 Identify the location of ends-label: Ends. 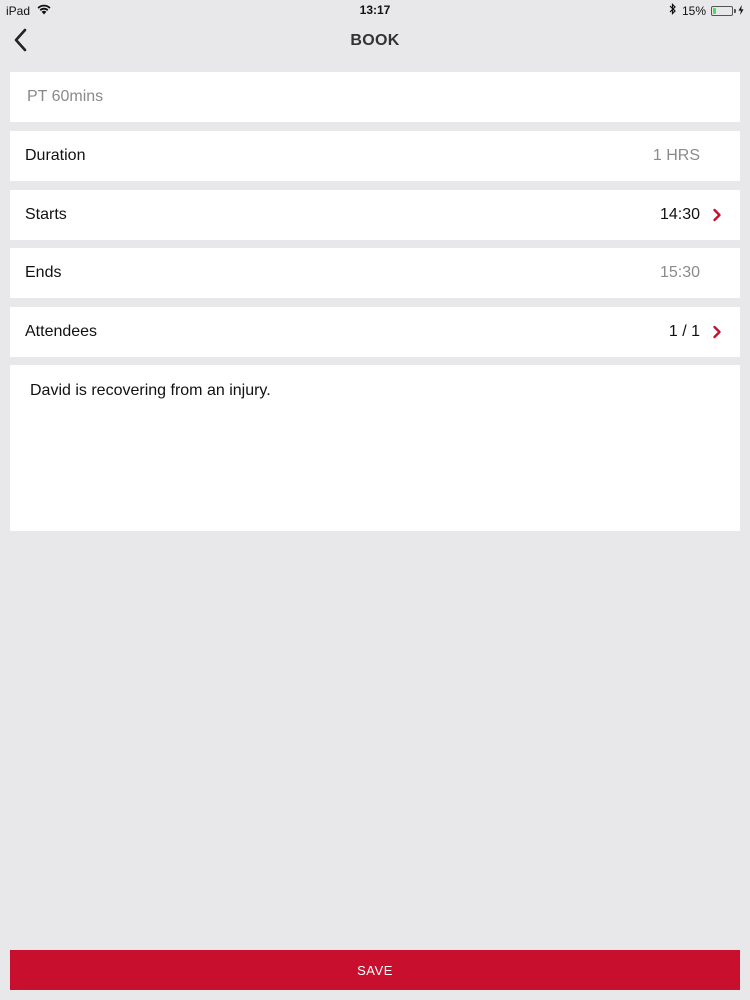
(43, 272).